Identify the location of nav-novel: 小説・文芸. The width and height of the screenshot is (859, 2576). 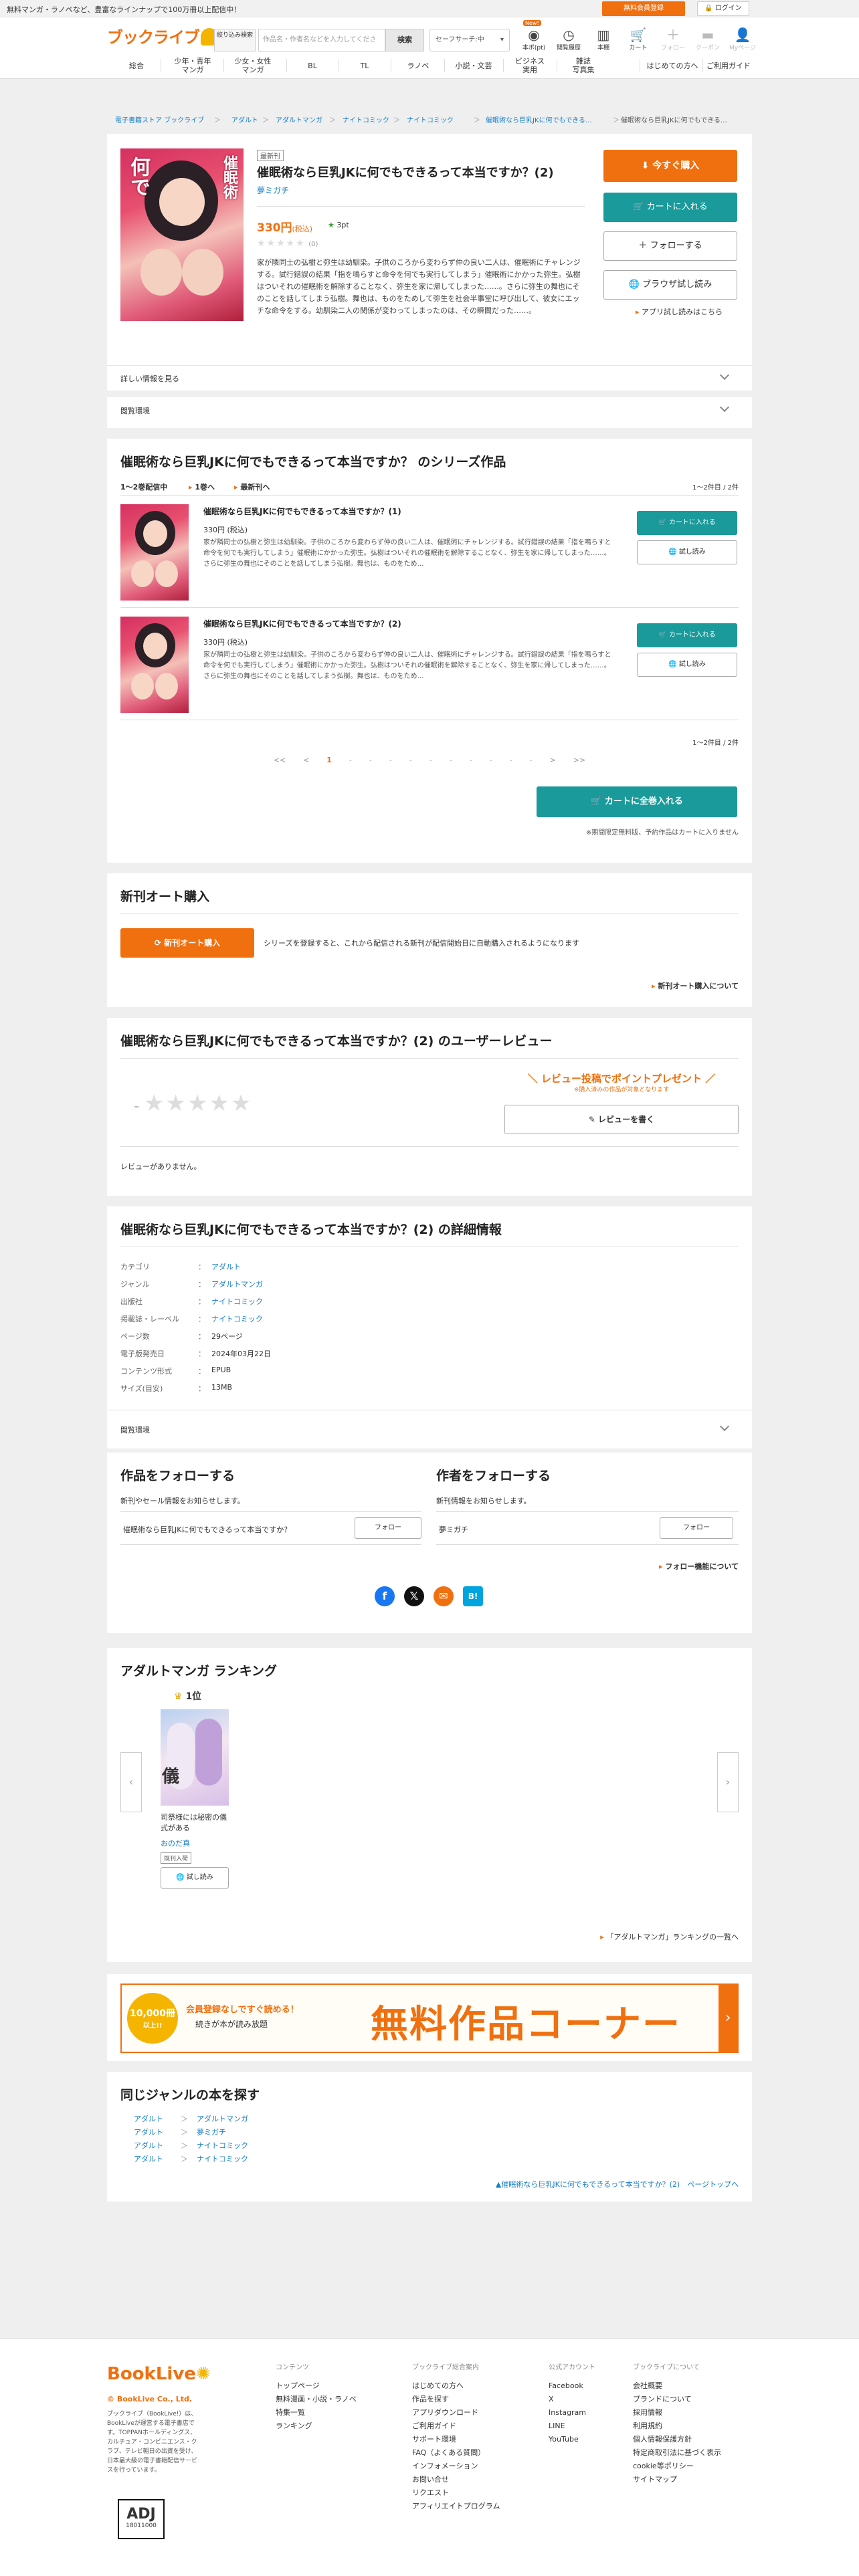
(474, 65).